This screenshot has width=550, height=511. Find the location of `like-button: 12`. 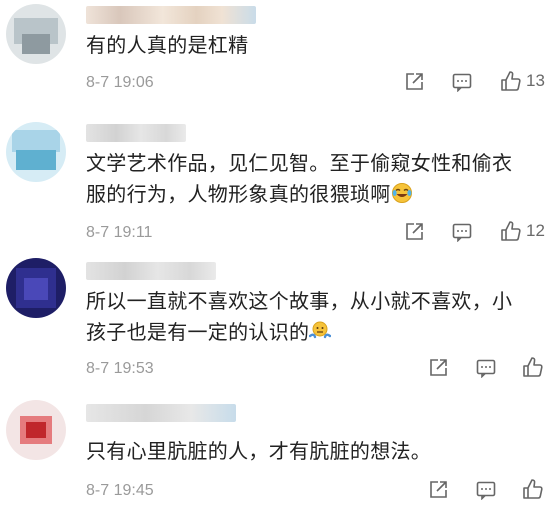

like-button: 12 is located at coordinates (522, 231).